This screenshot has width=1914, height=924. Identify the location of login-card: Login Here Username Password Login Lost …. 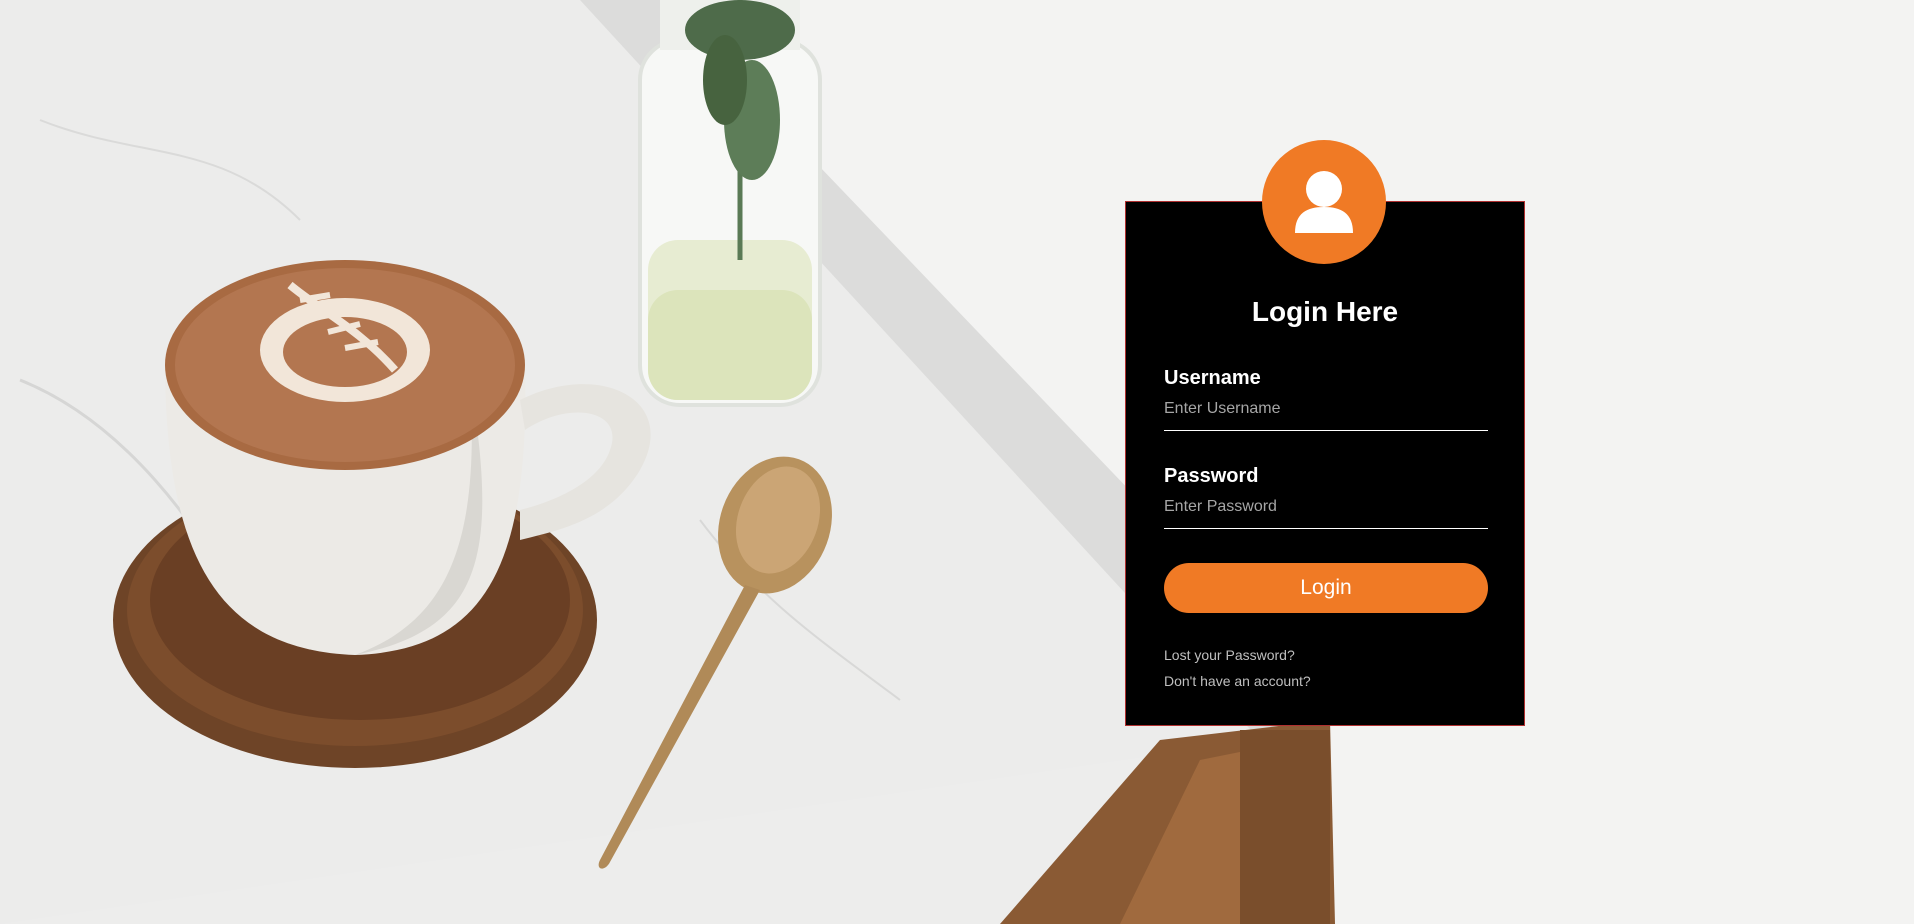
(1325, 433).